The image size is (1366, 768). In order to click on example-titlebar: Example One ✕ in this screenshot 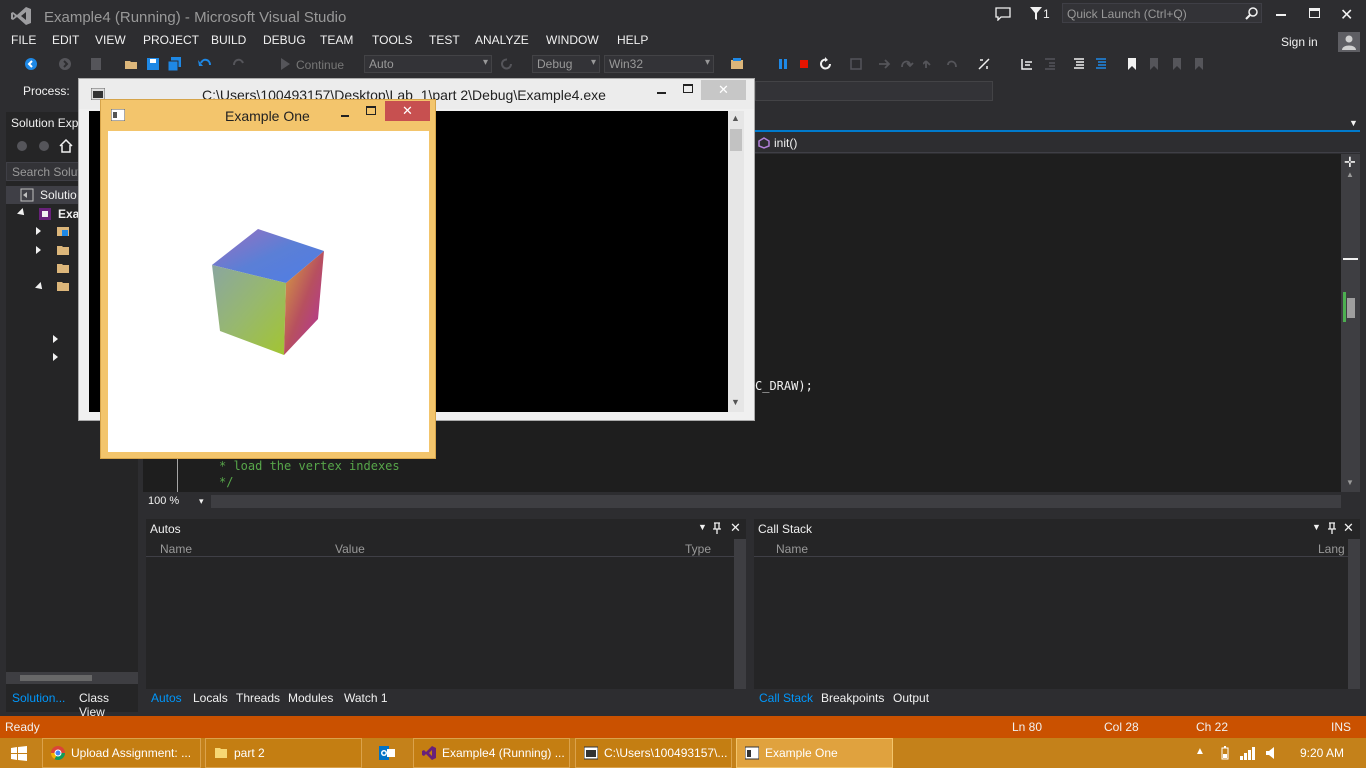, I will do `click(268, 115)`.